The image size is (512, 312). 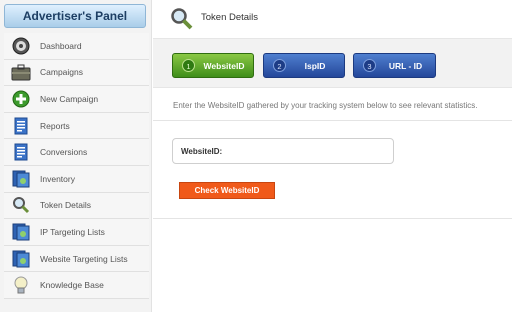 What do you see at coordinates (21, 72) in the screenshot?
I see `briefcase-icon` at bounding box center [21, 72].